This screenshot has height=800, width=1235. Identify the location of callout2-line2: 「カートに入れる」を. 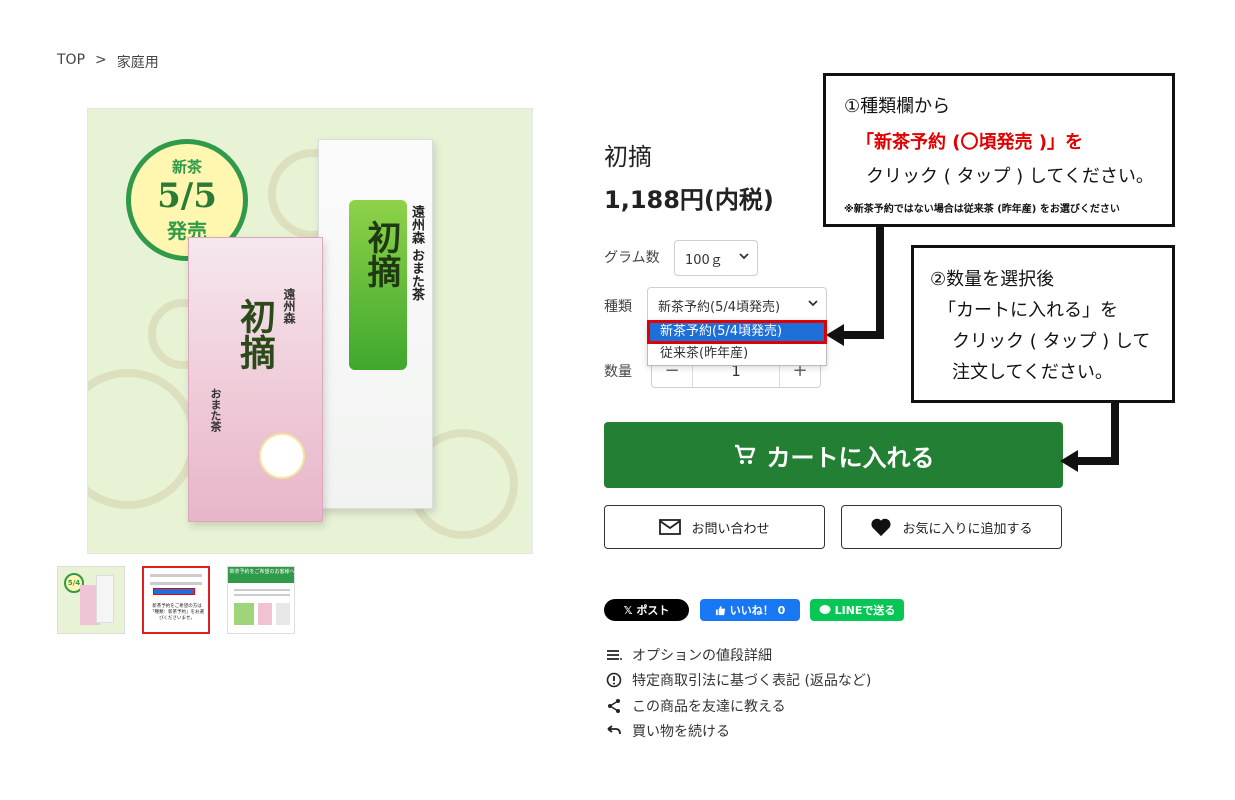
(1028, 310).